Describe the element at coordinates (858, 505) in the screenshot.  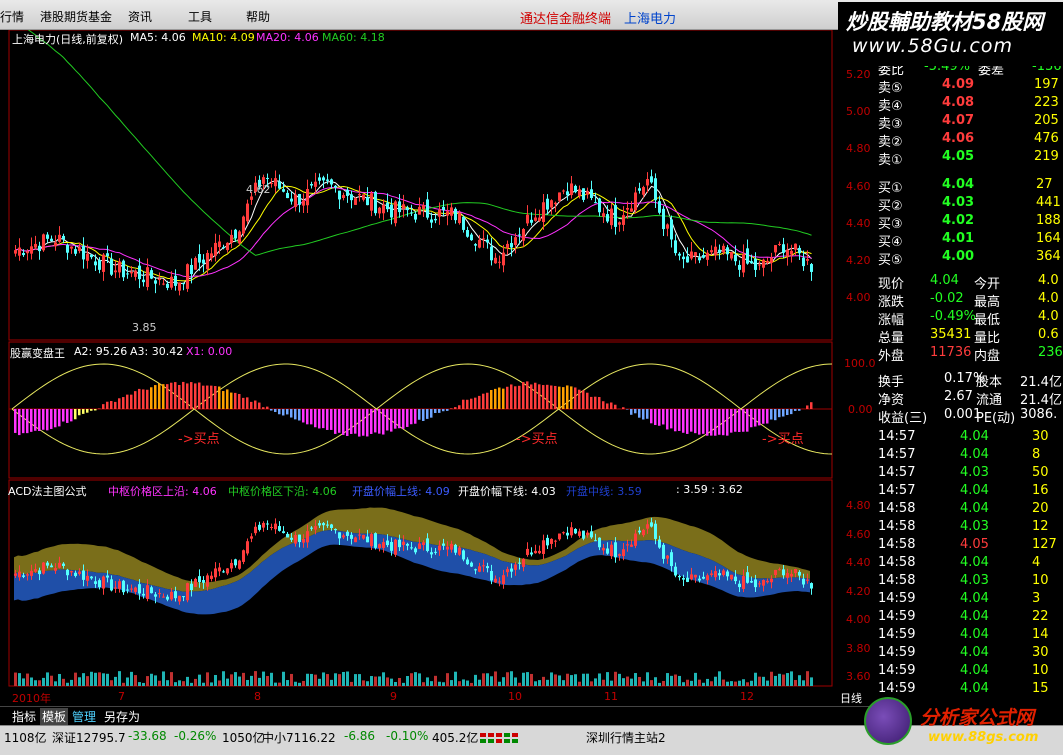
I see `axis-tick: 4.80` at that location.